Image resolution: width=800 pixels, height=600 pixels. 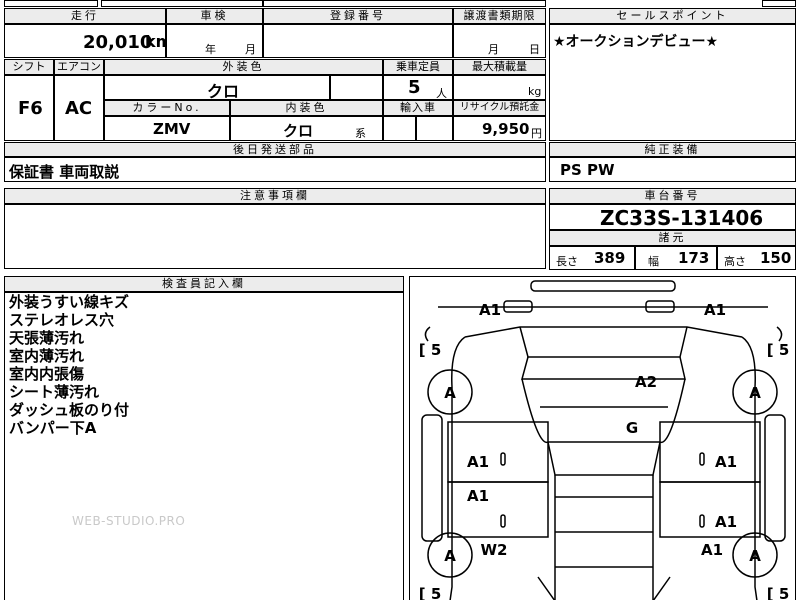 What do you see at coordinates (399, 128) in the screenshot?
I see `import-cell-a` at bounding box center [399, 128].